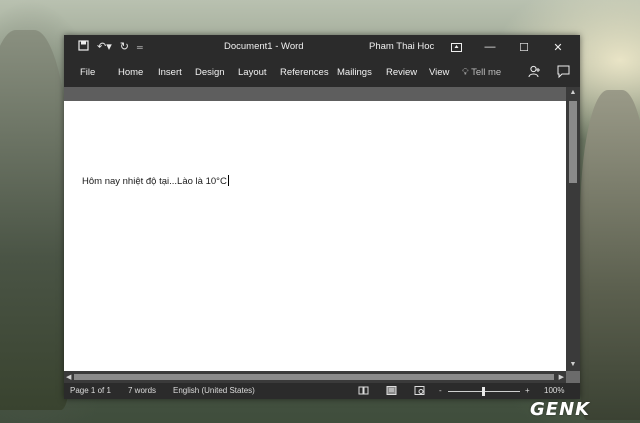  What do you see at coordinates (90, 390) in the screenshot?
I see `page-count: Page 1 of 1` at bounding box center [90, 390].